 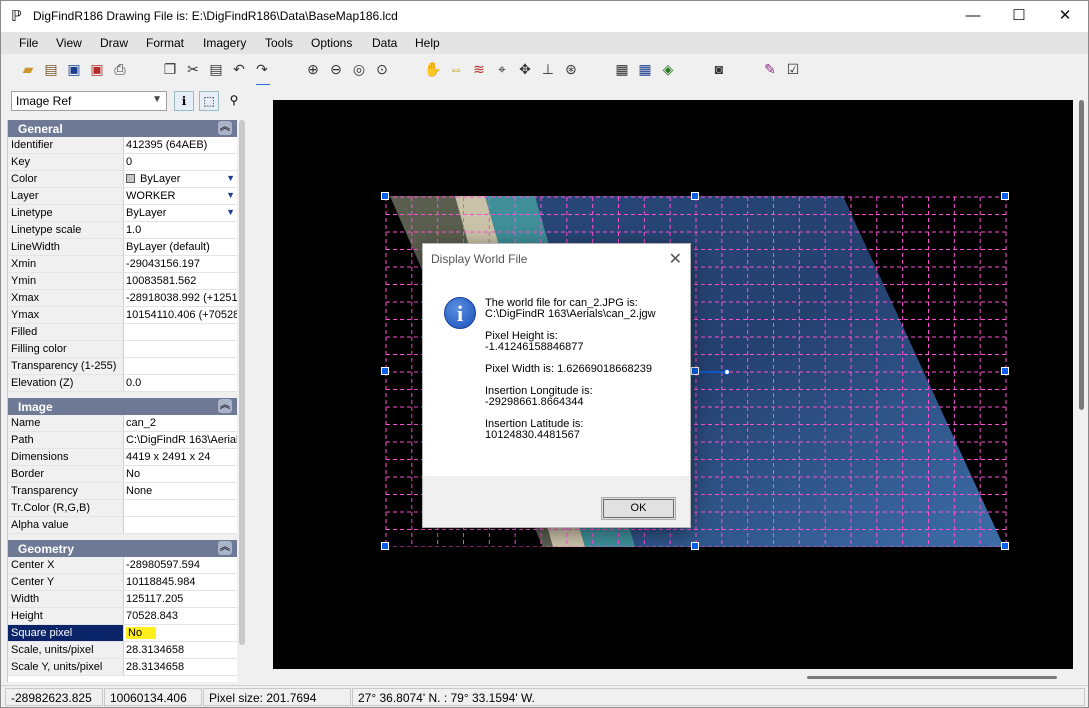 What do you see at coordinates (122, 162) in the screenshot?
I see `property-row-key: Key 0` at bounding box center [122, 162].